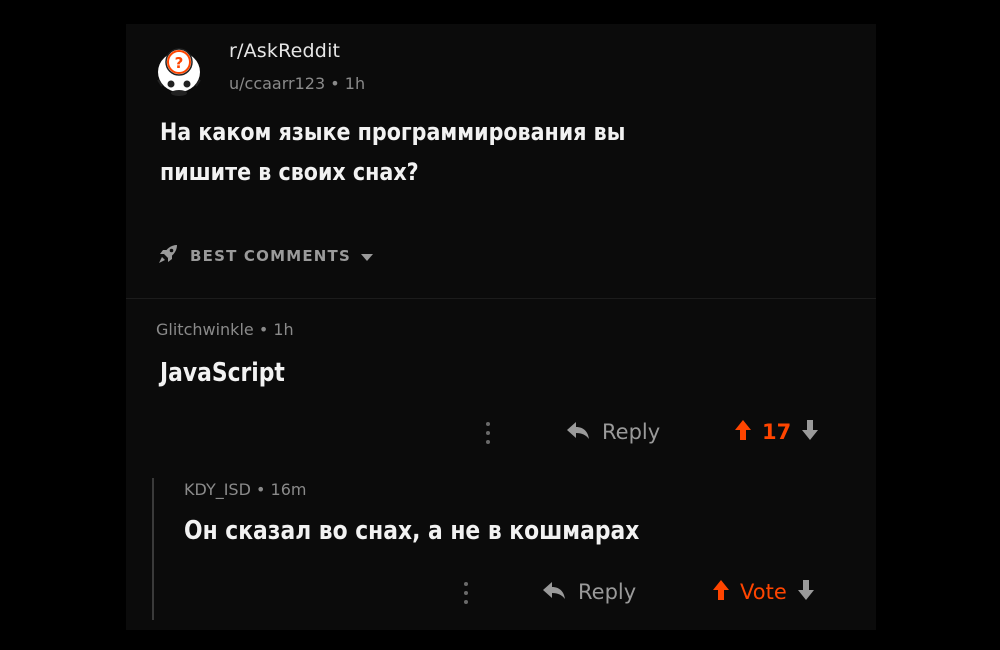 This screenshot has height=650, width=1000. I want to click on post-title-line-1: На каком языке программирования вы, so click(393, 132).